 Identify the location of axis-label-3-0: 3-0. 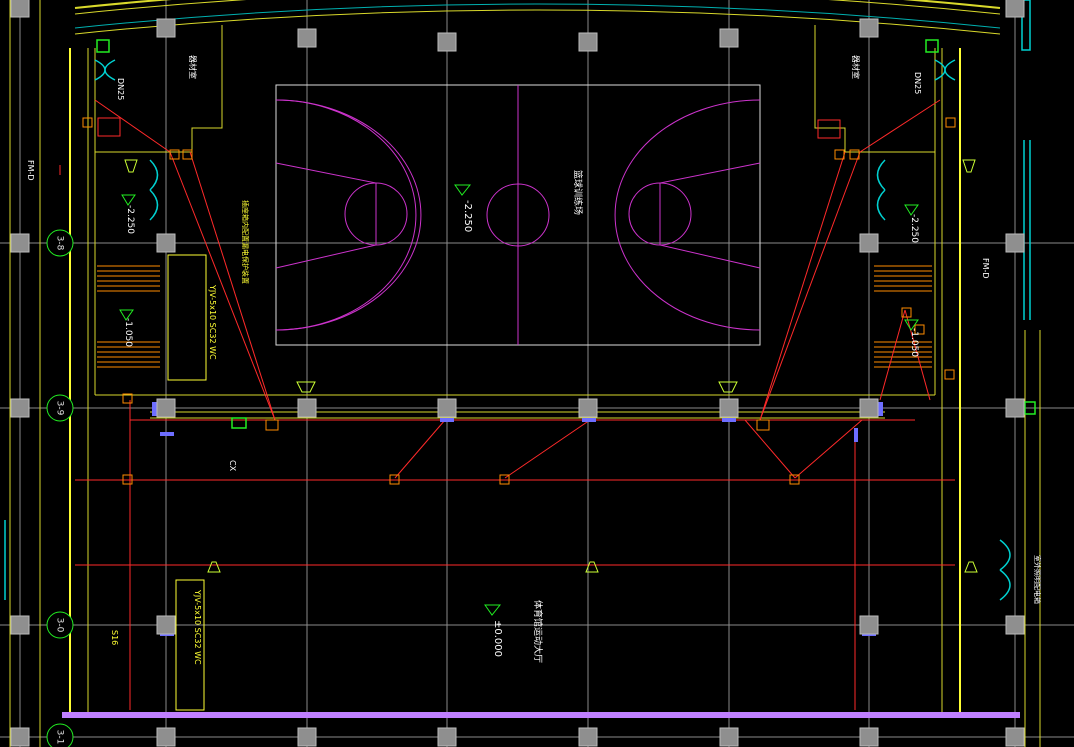
(60, 625).